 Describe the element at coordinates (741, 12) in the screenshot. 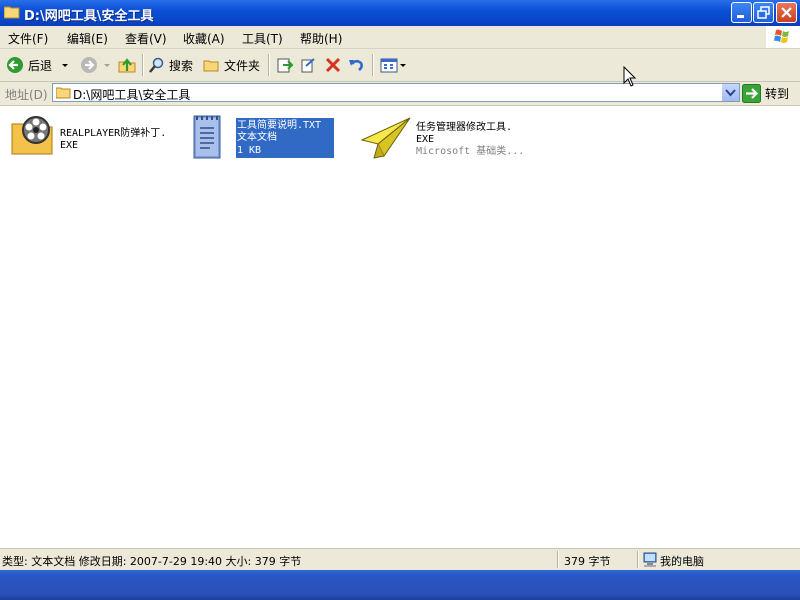

I see `minimize-button` at that location.